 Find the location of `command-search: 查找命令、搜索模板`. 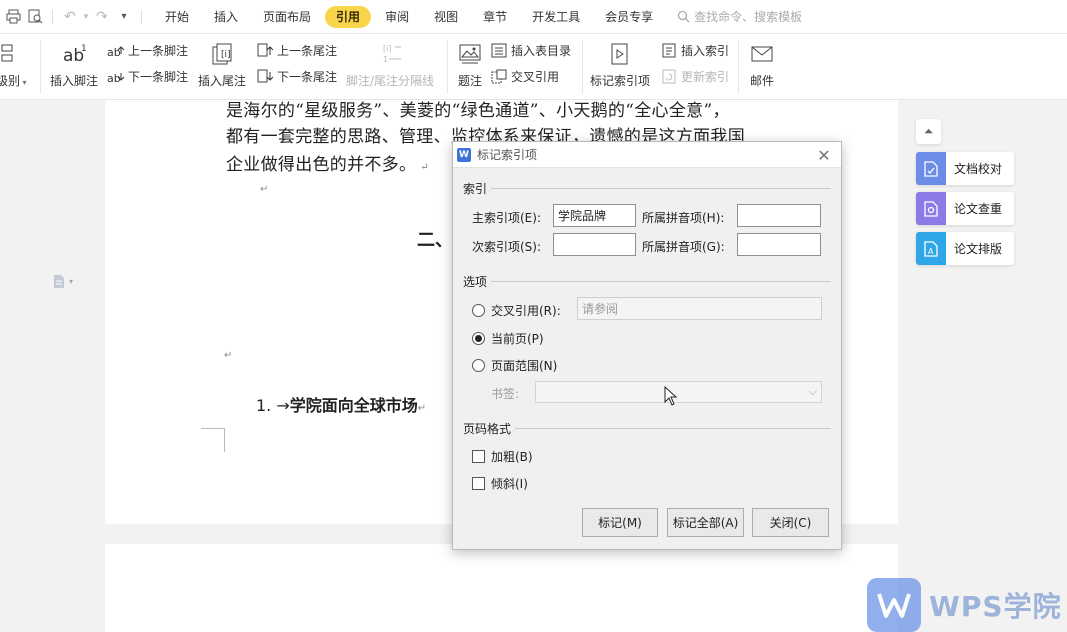

command-search: 查找命令、搜索模板 is located at coordinates (739, 16).